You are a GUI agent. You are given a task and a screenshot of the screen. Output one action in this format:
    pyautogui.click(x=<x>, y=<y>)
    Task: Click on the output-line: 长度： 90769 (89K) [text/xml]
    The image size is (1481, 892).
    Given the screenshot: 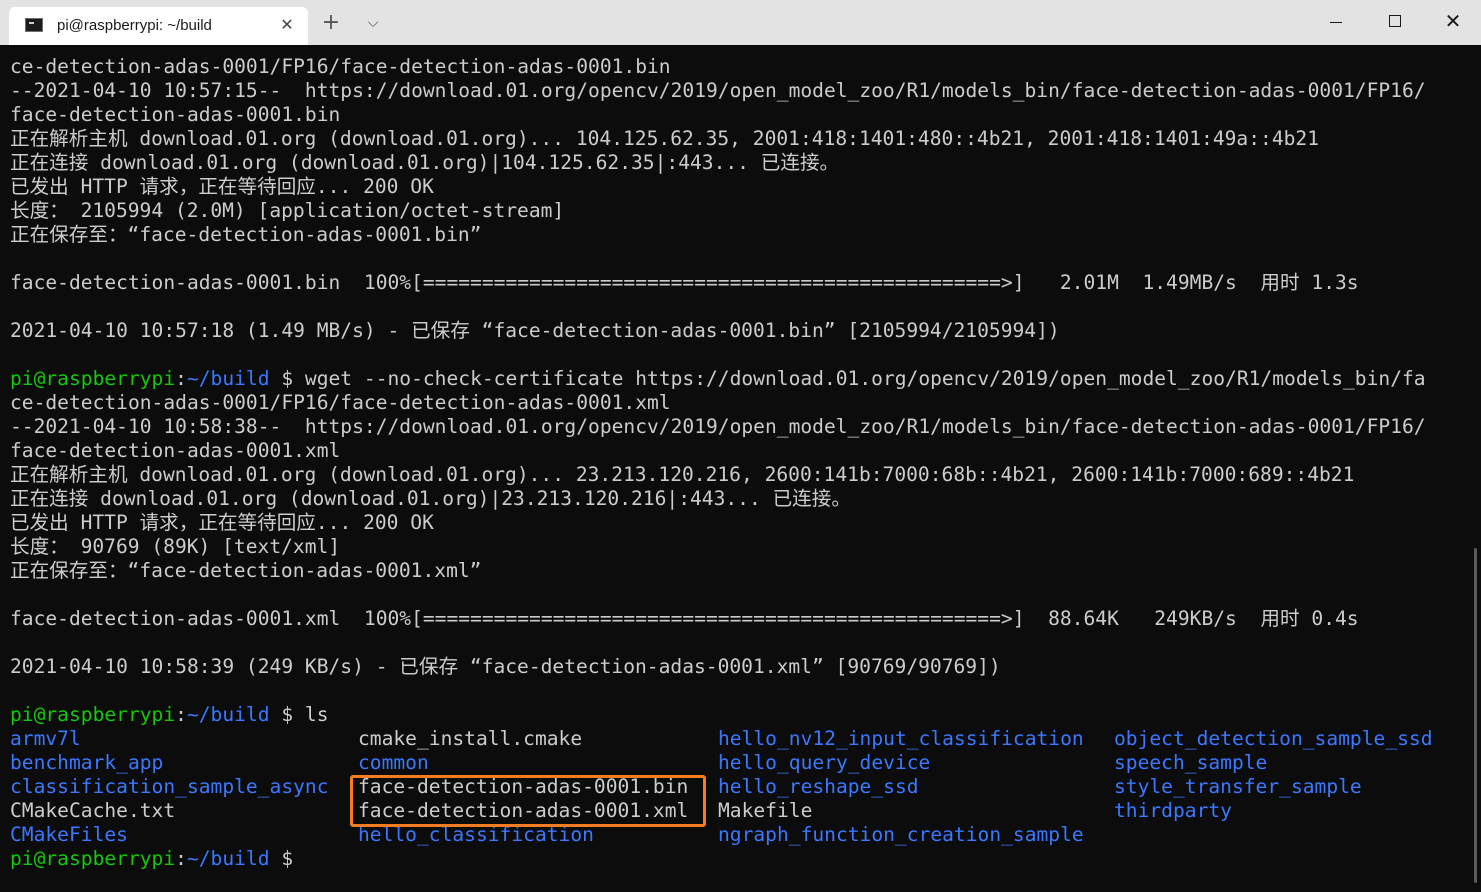 What is the action you would take?
    pyautogui.click(x=175, y=546)
    